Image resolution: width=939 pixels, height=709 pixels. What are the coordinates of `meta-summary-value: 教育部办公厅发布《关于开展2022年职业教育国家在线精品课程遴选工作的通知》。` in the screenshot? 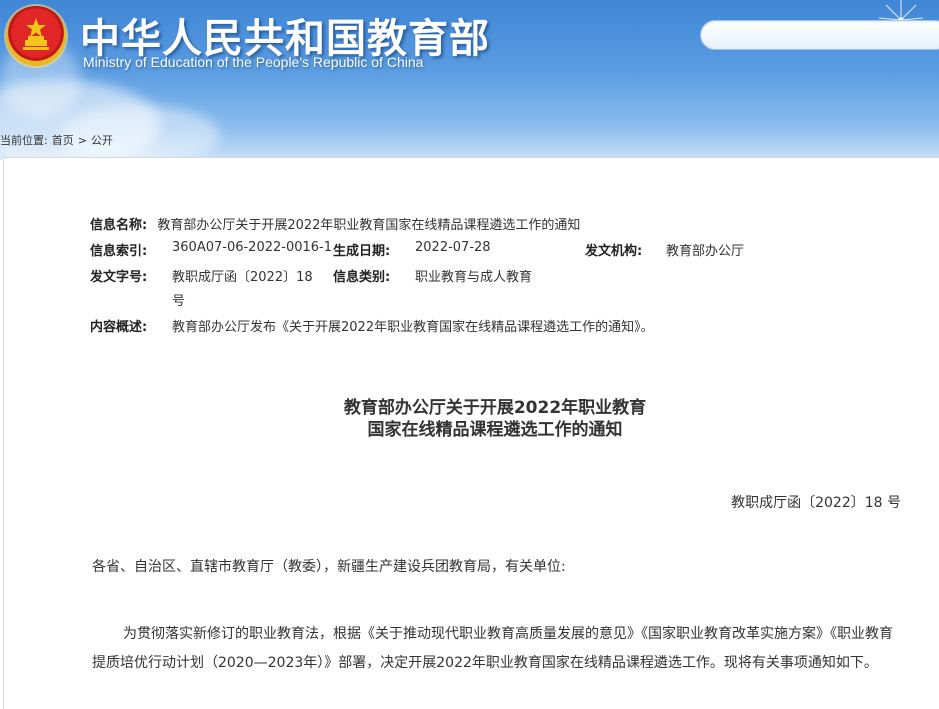 It's located at (413, 327).